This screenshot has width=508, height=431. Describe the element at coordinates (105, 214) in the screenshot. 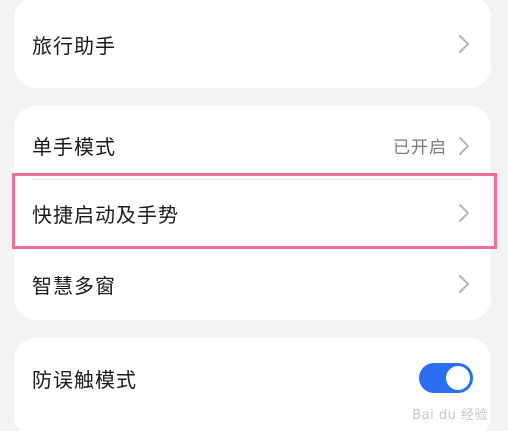

I see `row-label: 快捷启动及手势` at that location.